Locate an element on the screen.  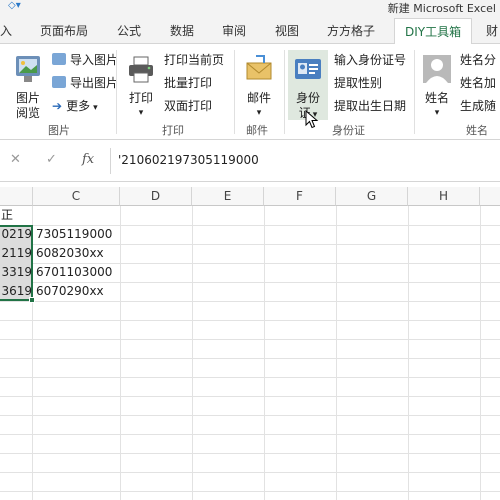
group-label-print: 打印 is located at coordinates (173, 130).